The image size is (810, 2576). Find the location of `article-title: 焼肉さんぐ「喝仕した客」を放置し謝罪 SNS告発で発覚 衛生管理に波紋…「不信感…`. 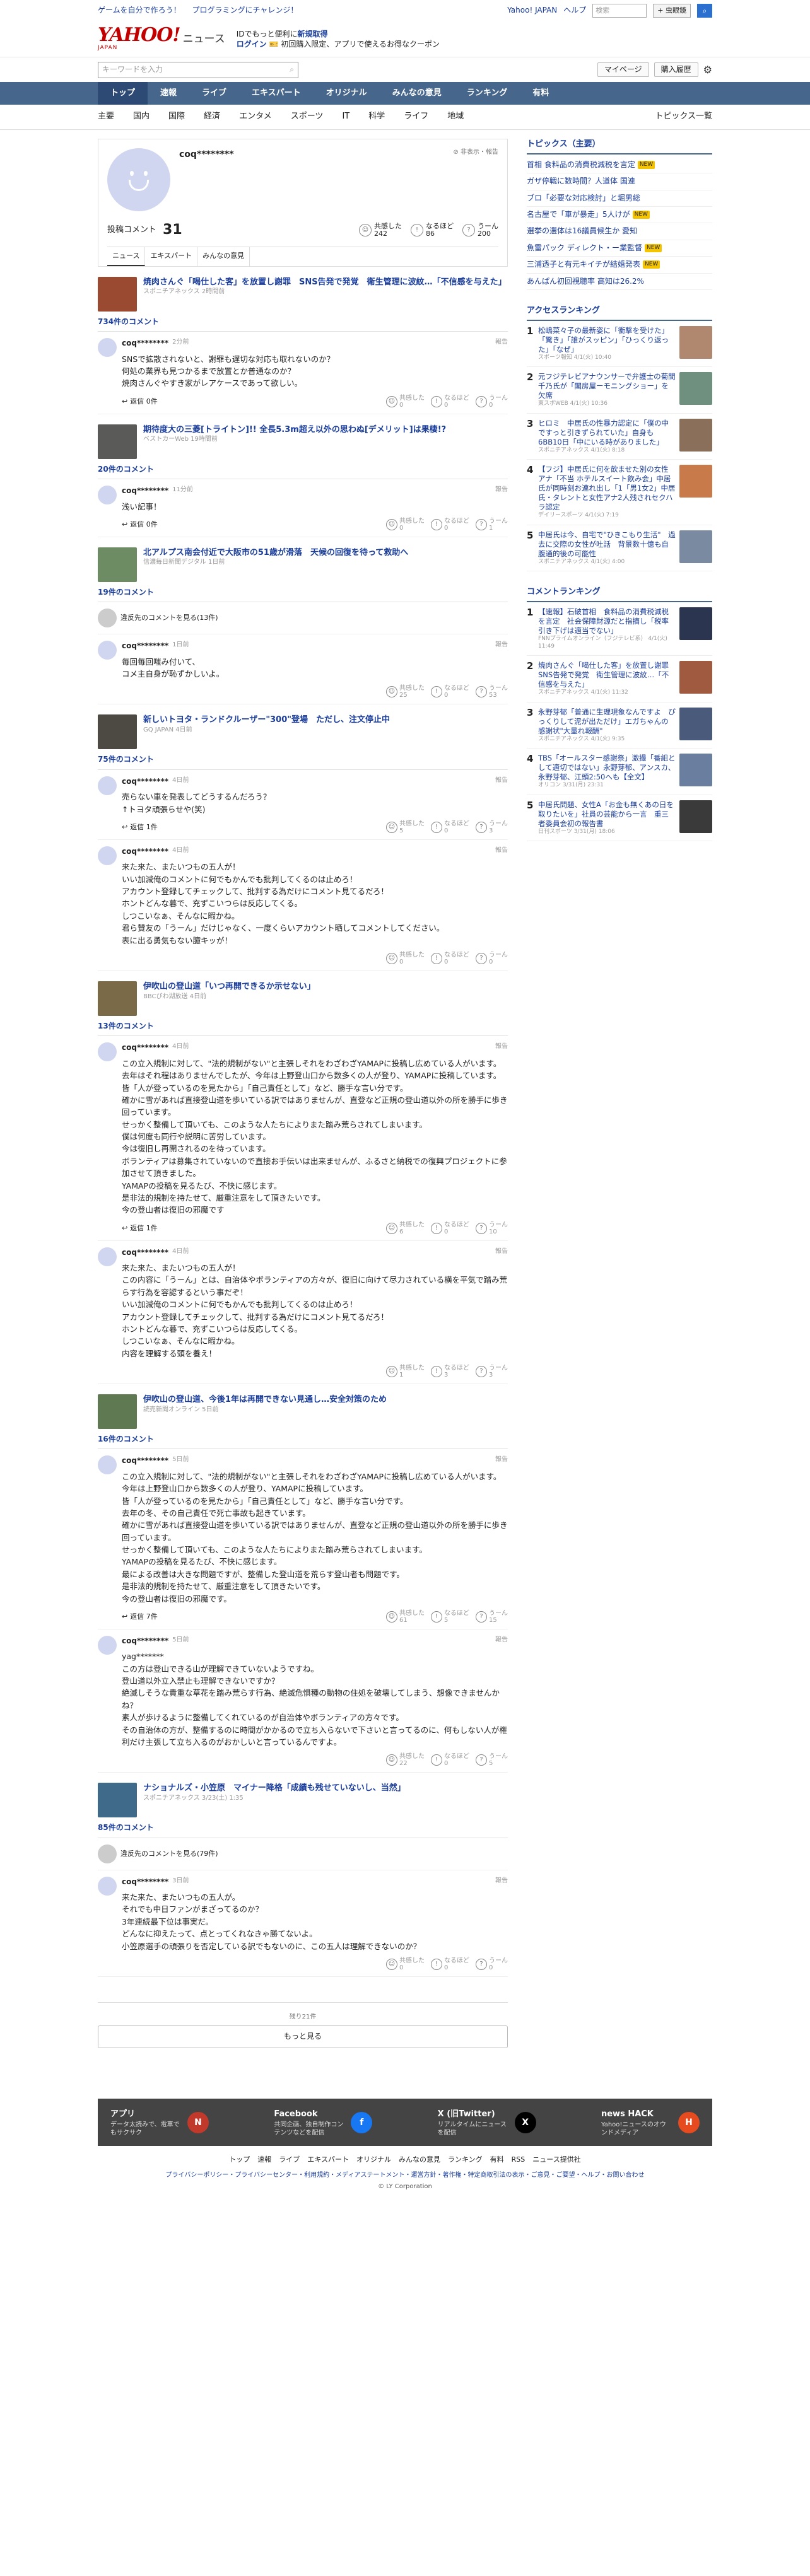

article-title: 焼肉さんぐ「喝仕した客」を放置し謝罪 SNS告発で発覚 衛生管理に波紋…「不信感… is located at coordinates (325, 283).